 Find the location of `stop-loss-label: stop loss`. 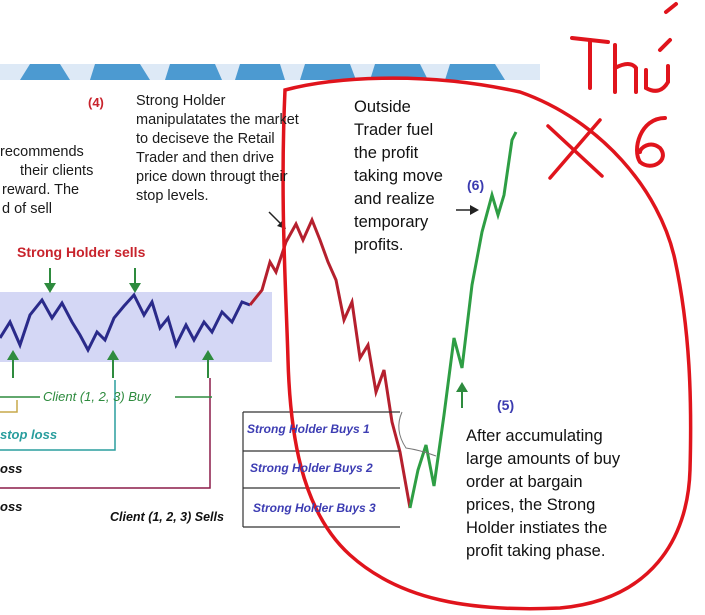

stop-loss-label: stop loss is located at coordinates (29, 434).